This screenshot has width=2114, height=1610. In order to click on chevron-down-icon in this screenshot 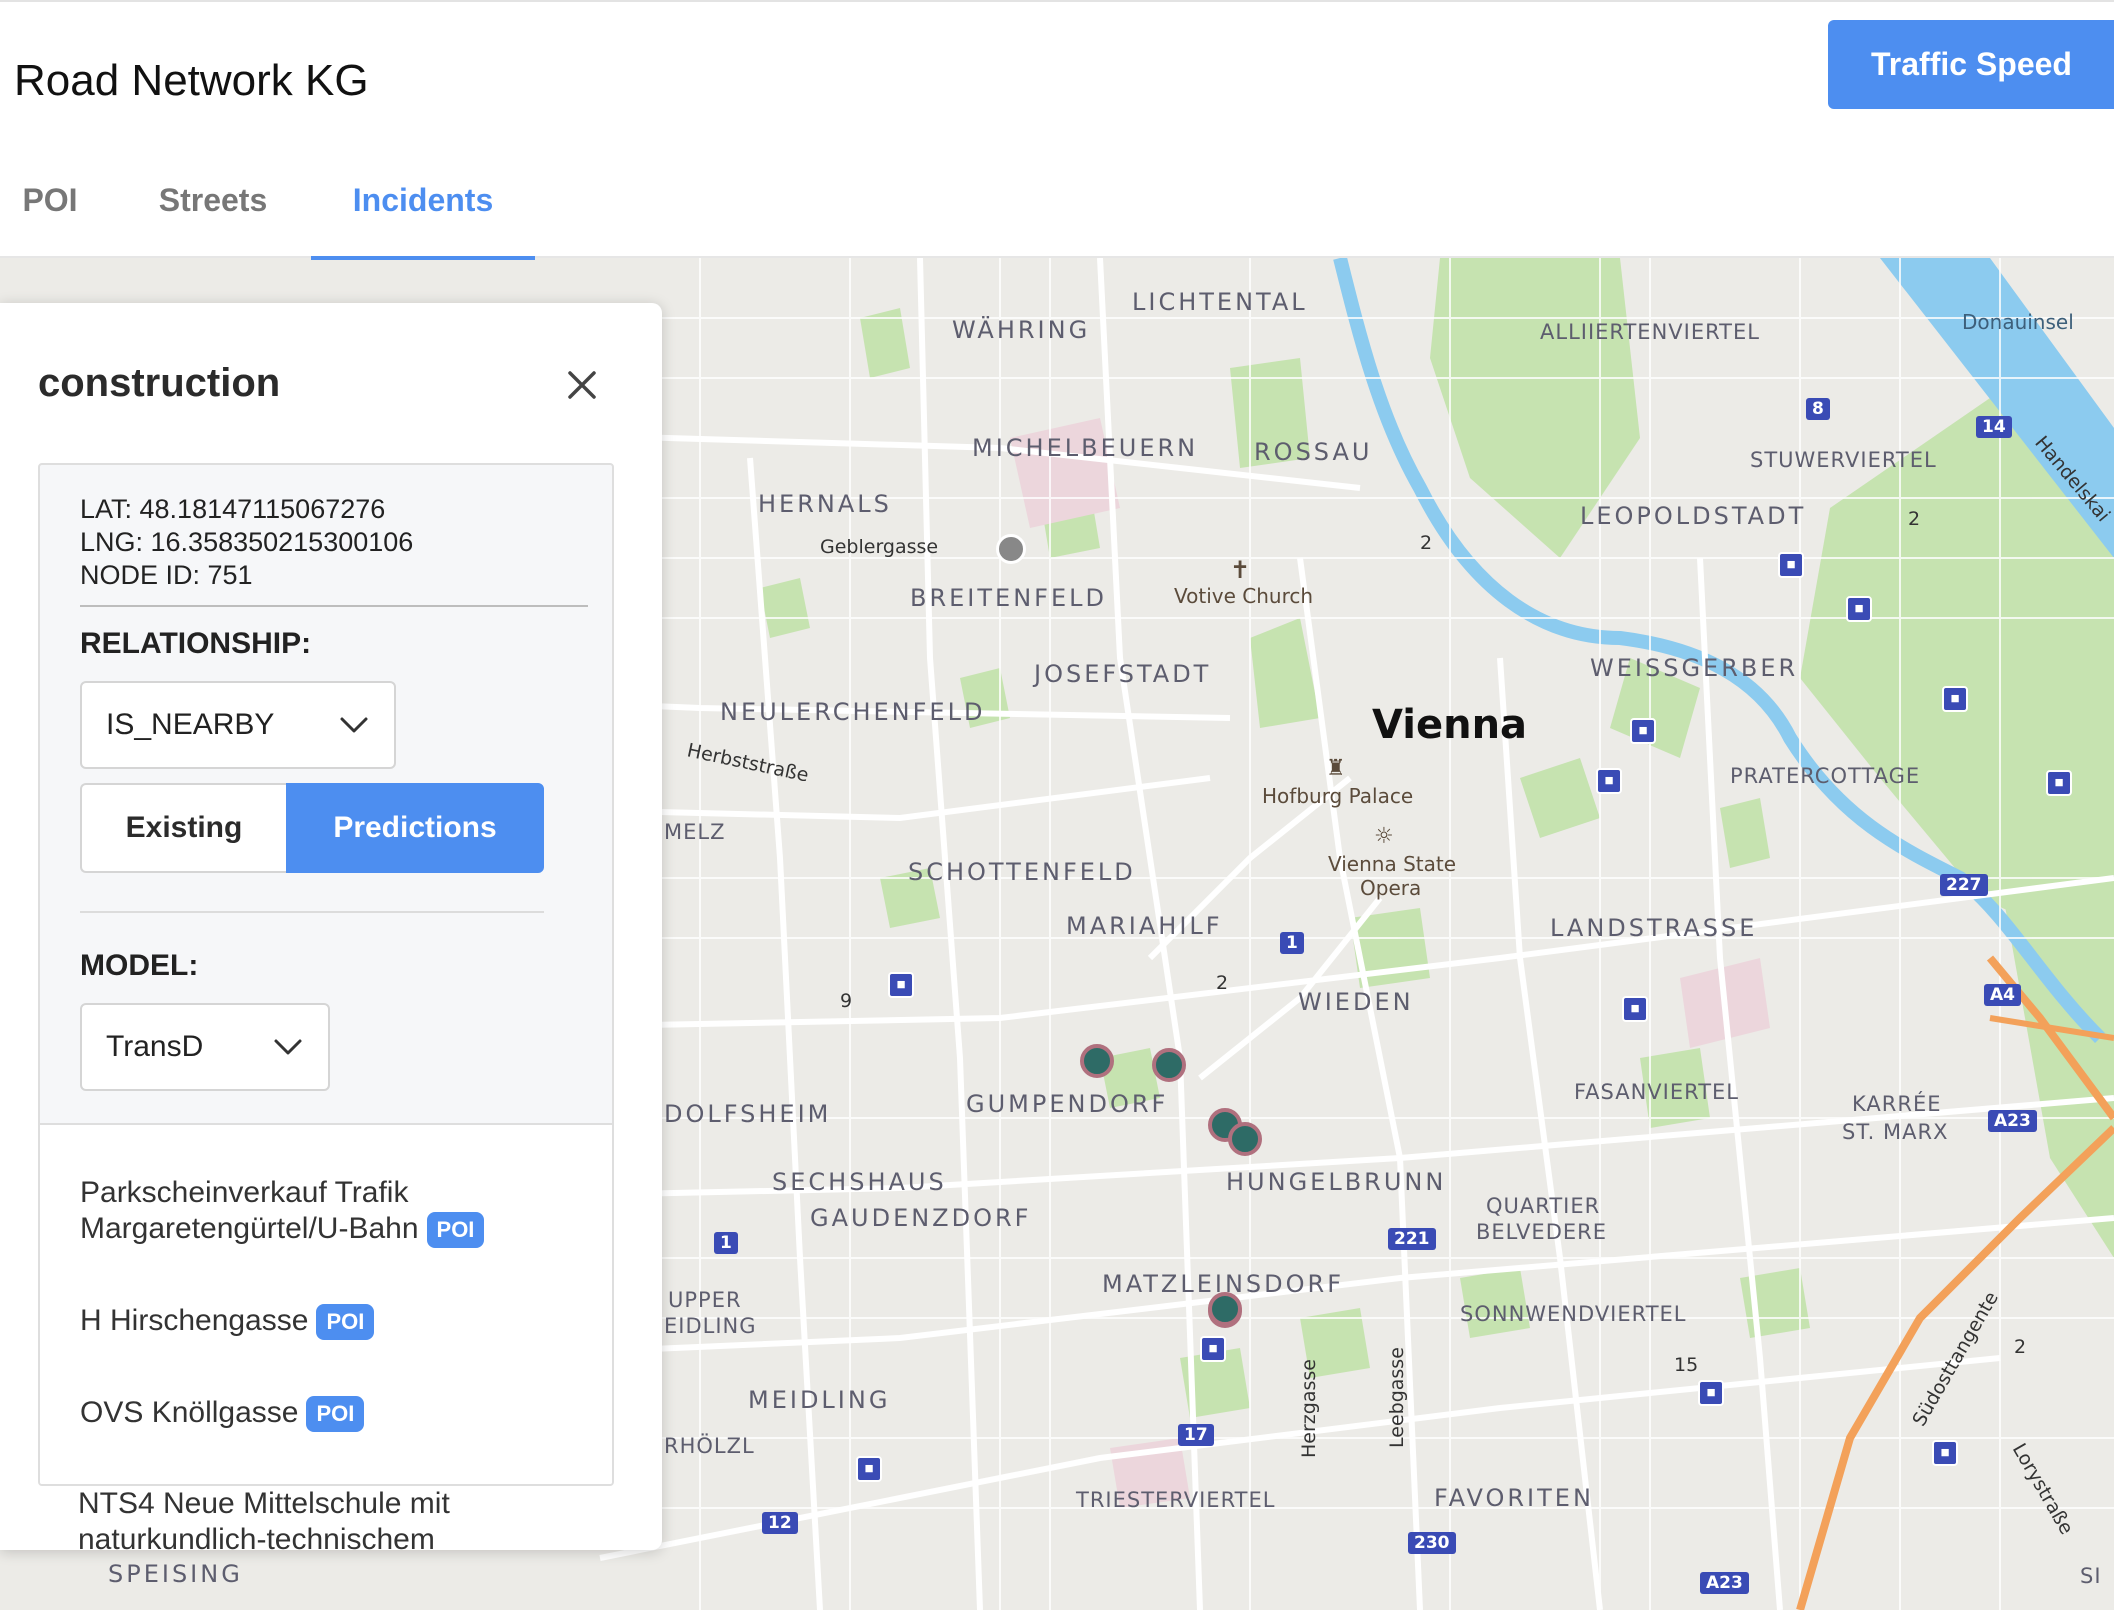, I will do `click(288, 1047)`.